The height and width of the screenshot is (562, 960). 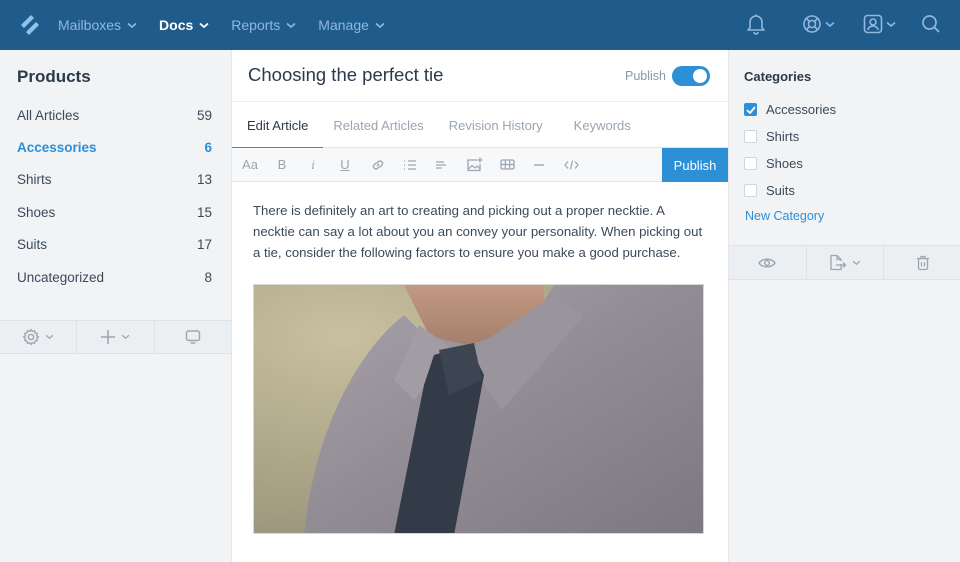 What do you see at coordinates (61, 277) in the screenshot?
I see `category-name: Uncategorized` at bounding box center [61, 277].